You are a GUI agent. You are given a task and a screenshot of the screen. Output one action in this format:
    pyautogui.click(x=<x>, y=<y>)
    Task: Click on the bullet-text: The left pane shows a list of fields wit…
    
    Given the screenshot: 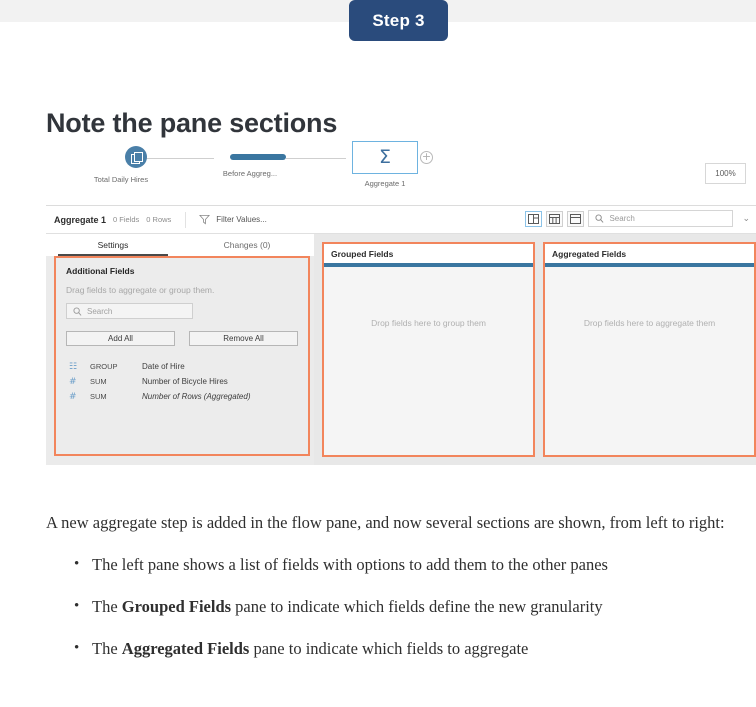 What is the action you would take?
    pyautogui.click(x=350, y=564)
    